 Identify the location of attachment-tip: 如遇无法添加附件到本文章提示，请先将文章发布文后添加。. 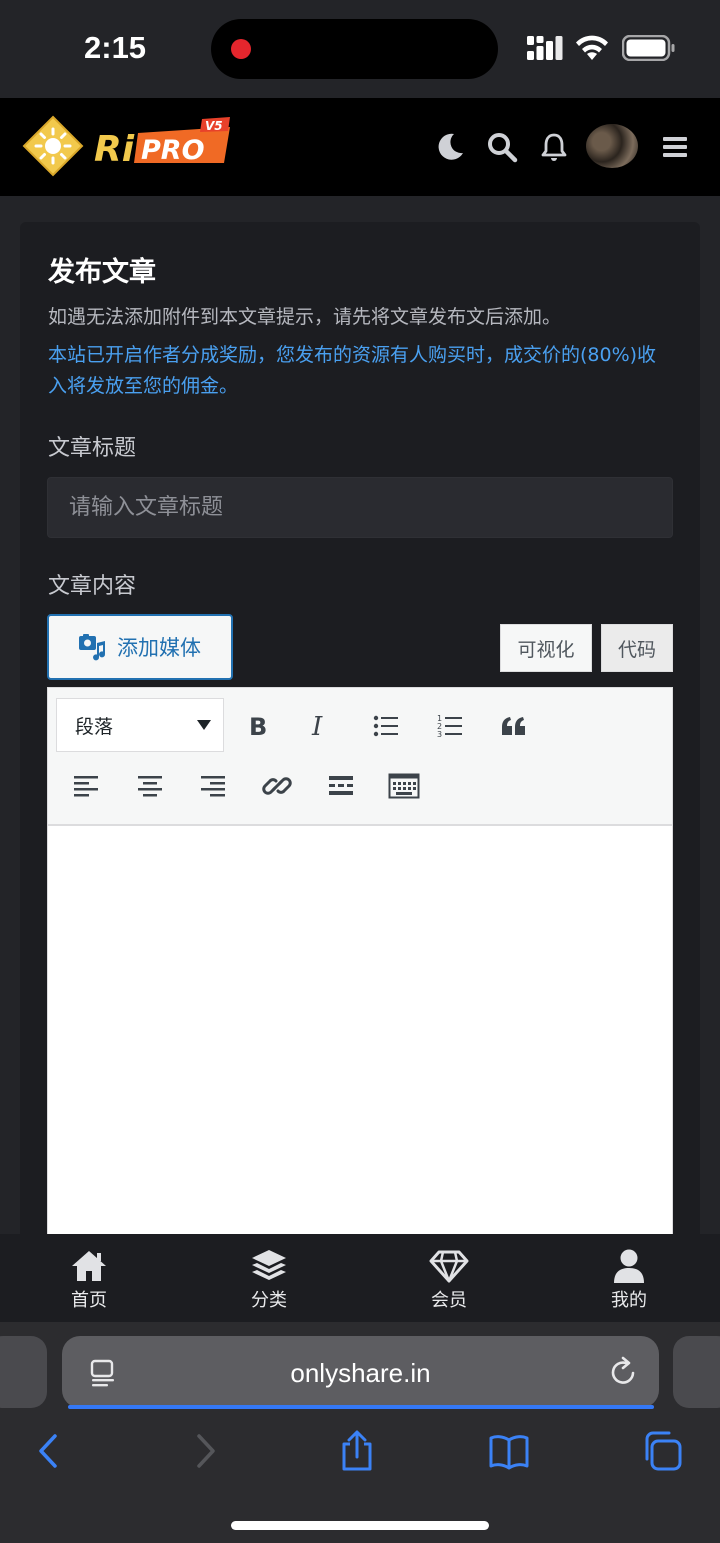
(305, 317).